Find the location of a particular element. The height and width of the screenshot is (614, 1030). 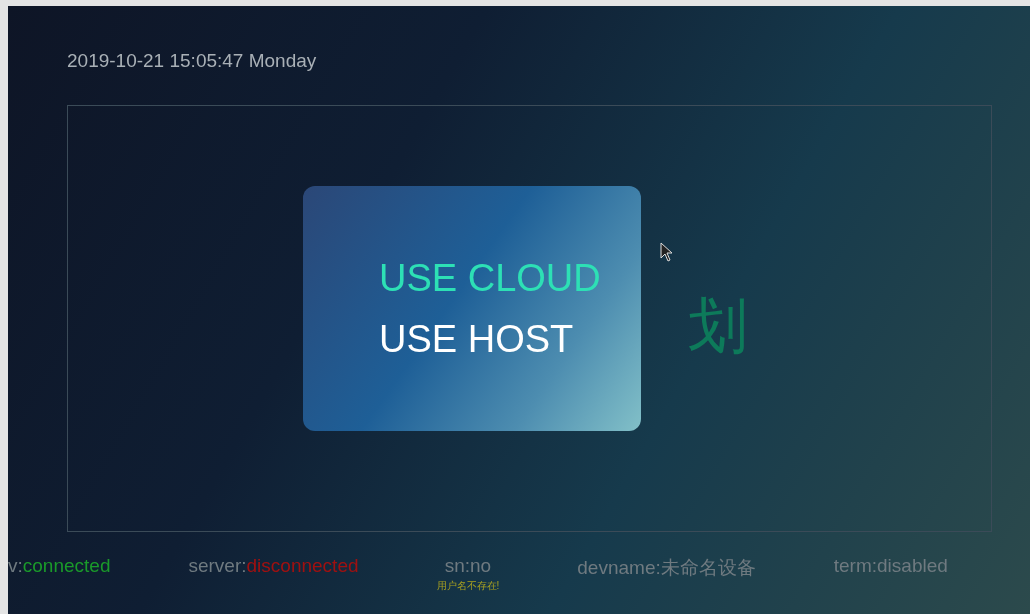

status-text: sn:no is located at coordinates (468, 566).